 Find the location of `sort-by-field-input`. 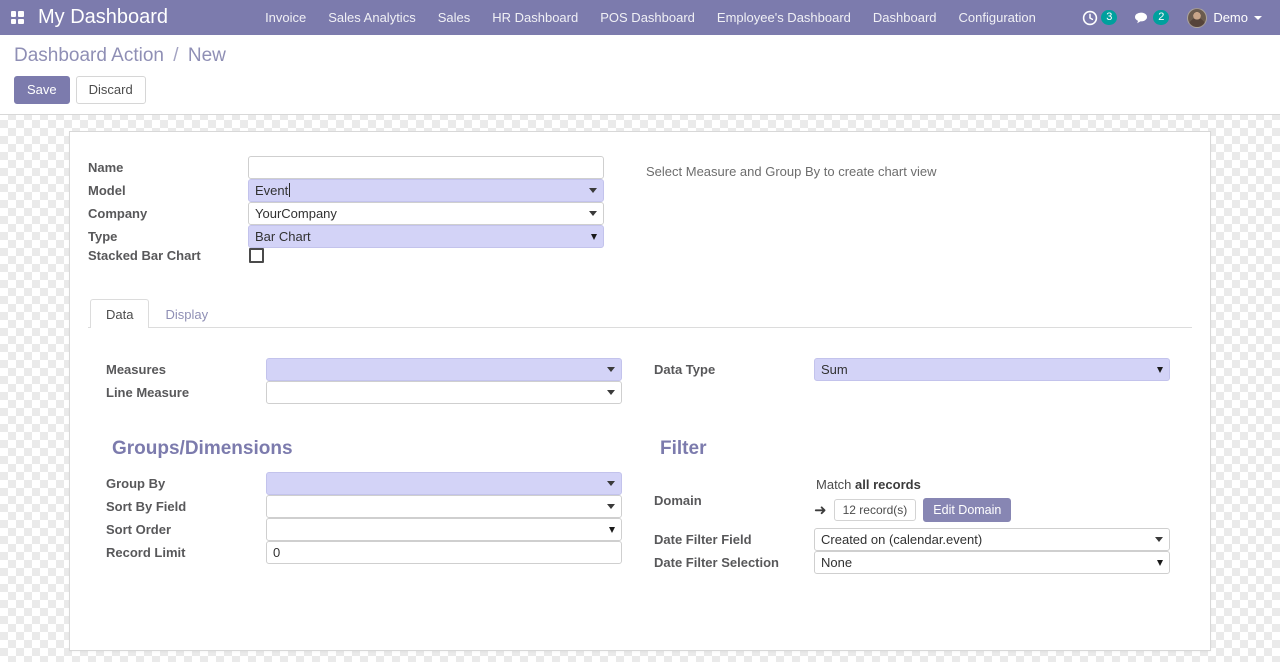

sort-by-field-input is located at coordinates (444, 506).